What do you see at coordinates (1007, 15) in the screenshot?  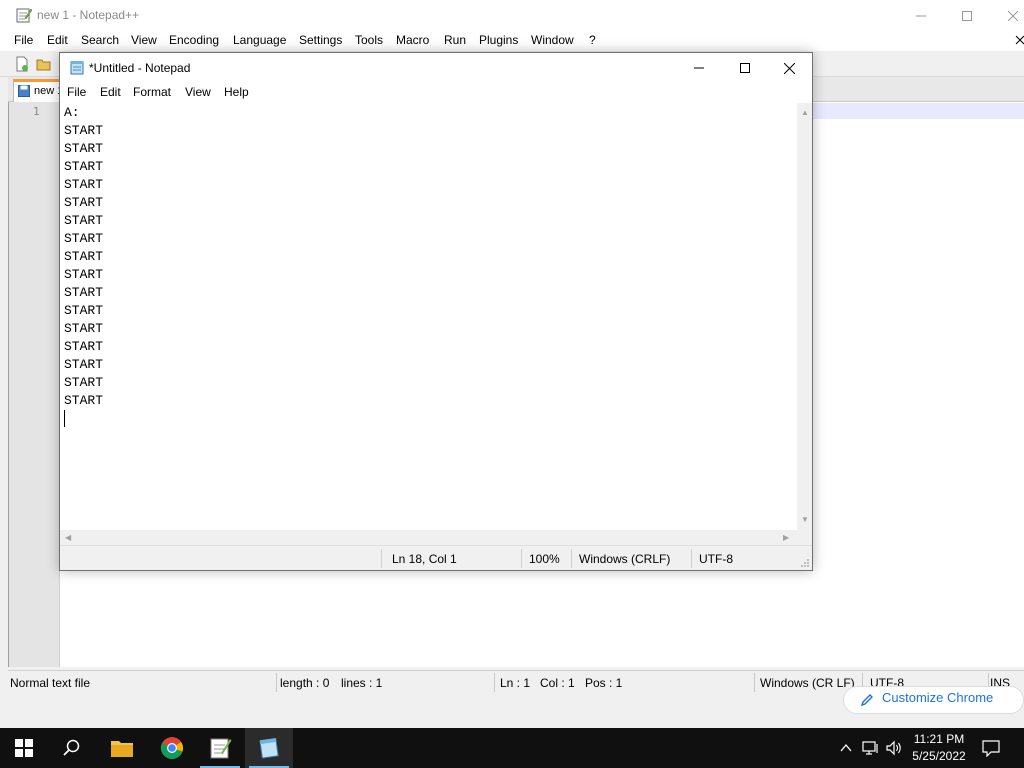 I see `npp-close-button` at bounding box center [1007, 15].